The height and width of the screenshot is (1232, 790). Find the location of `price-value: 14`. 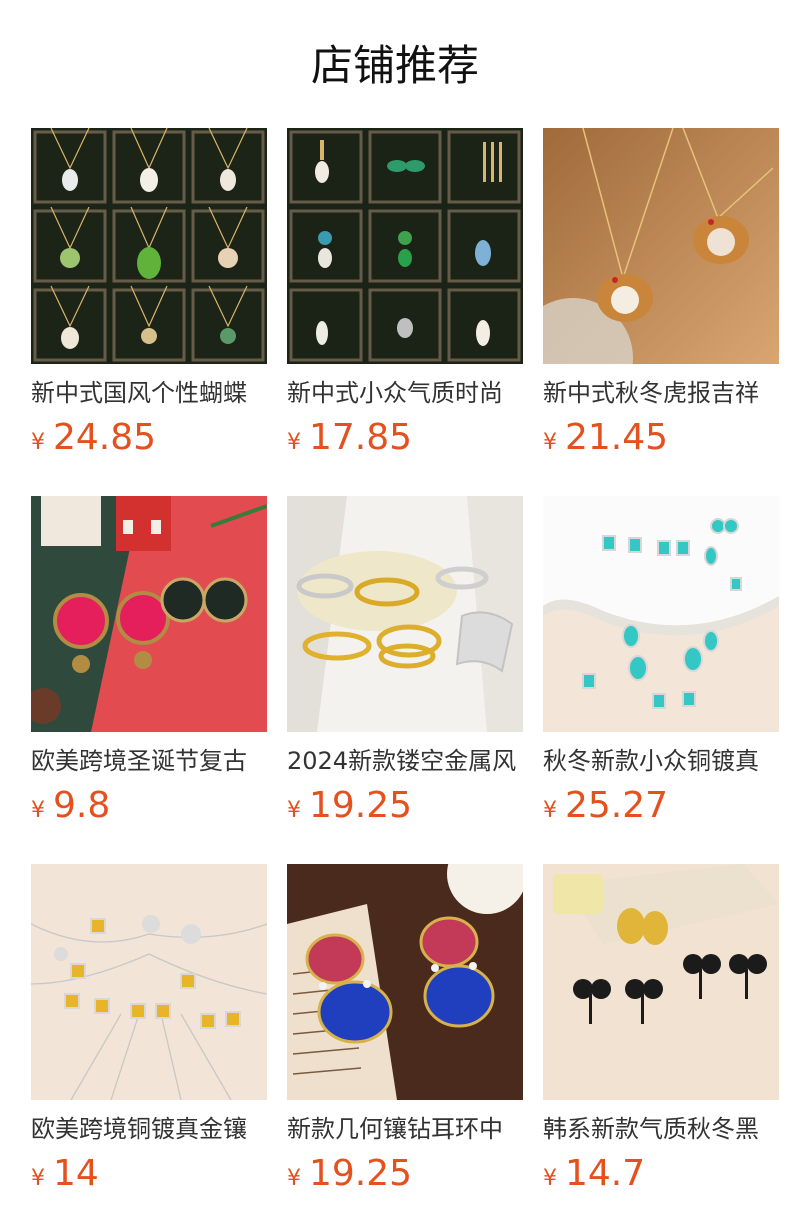

price-value: 14 is located at coordinates (76, 1173).